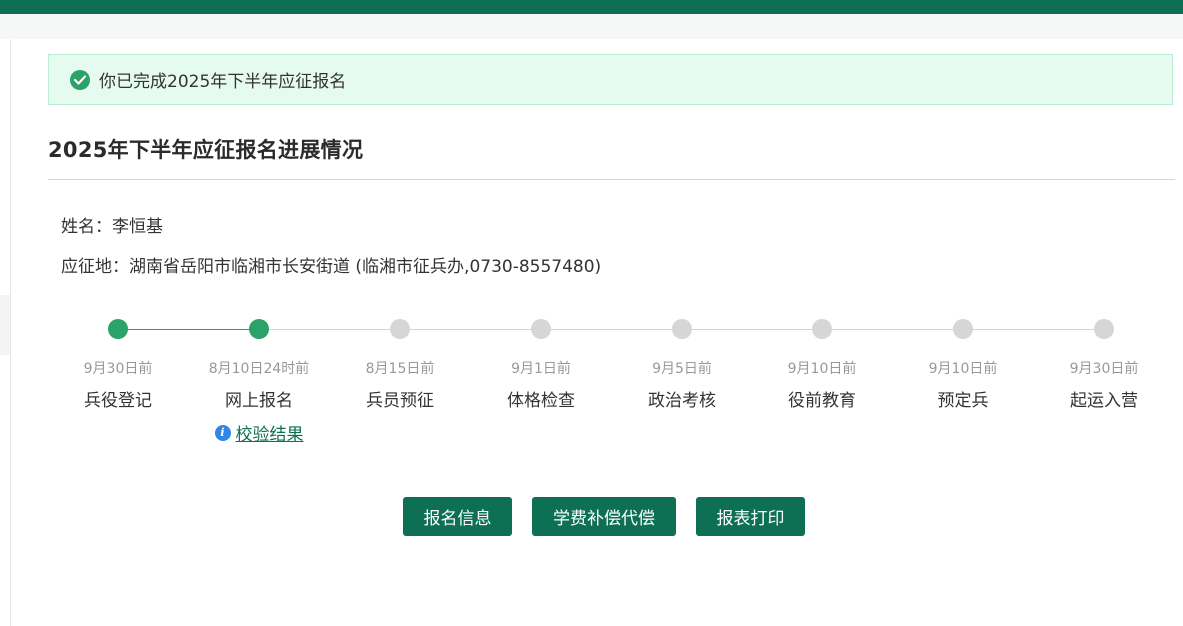 The height and width of the screenshot is (626, 1183). I want to click on timeline-step-registration: 9月30日前 兵役登记, so click(118, 365).